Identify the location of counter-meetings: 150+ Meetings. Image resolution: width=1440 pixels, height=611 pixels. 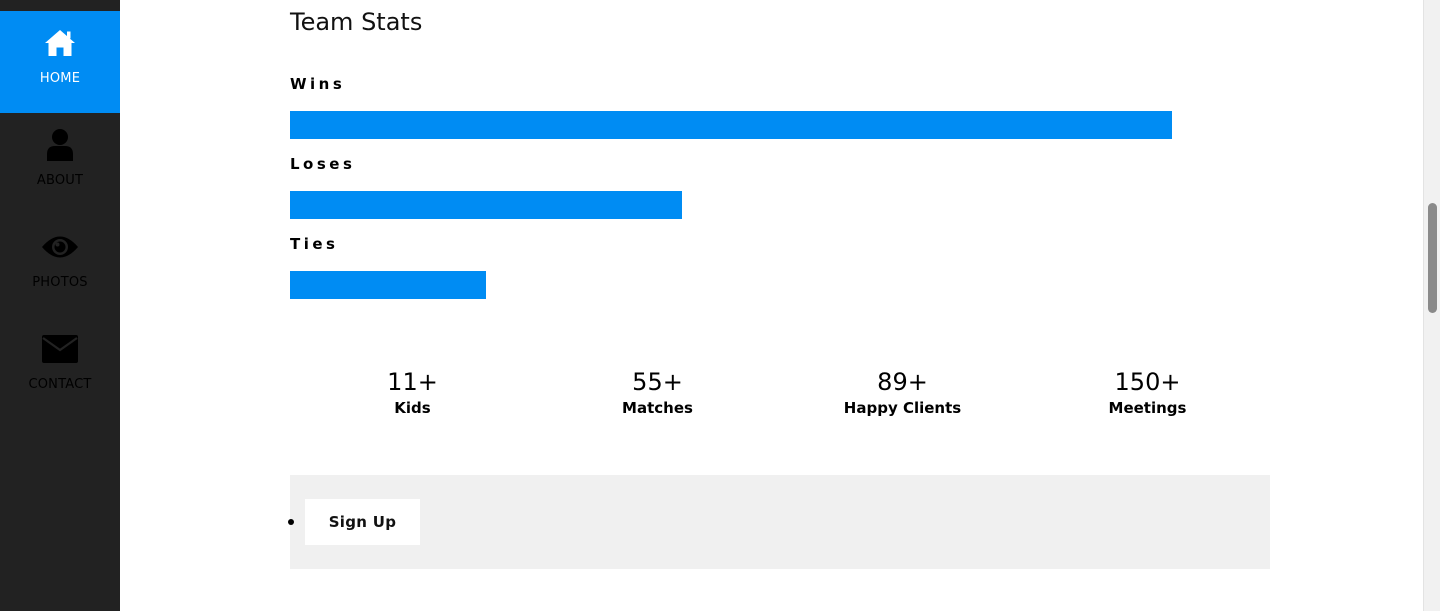
(1147, 403).